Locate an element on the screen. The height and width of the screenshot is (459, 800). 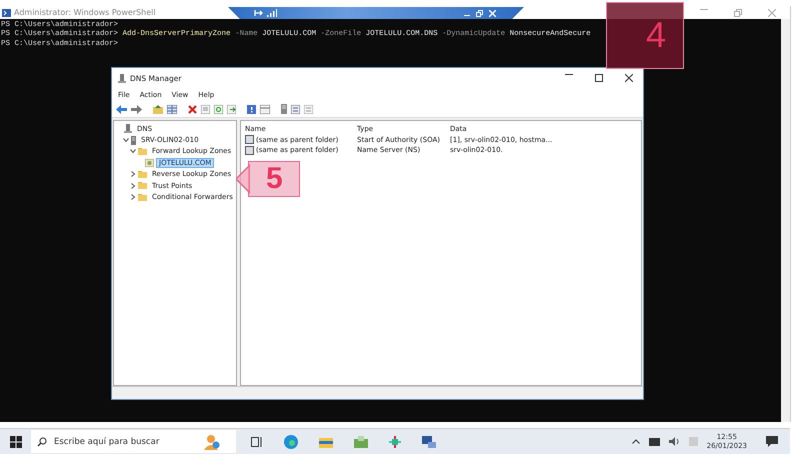
scrollbar is located at coordinates (785, 220).